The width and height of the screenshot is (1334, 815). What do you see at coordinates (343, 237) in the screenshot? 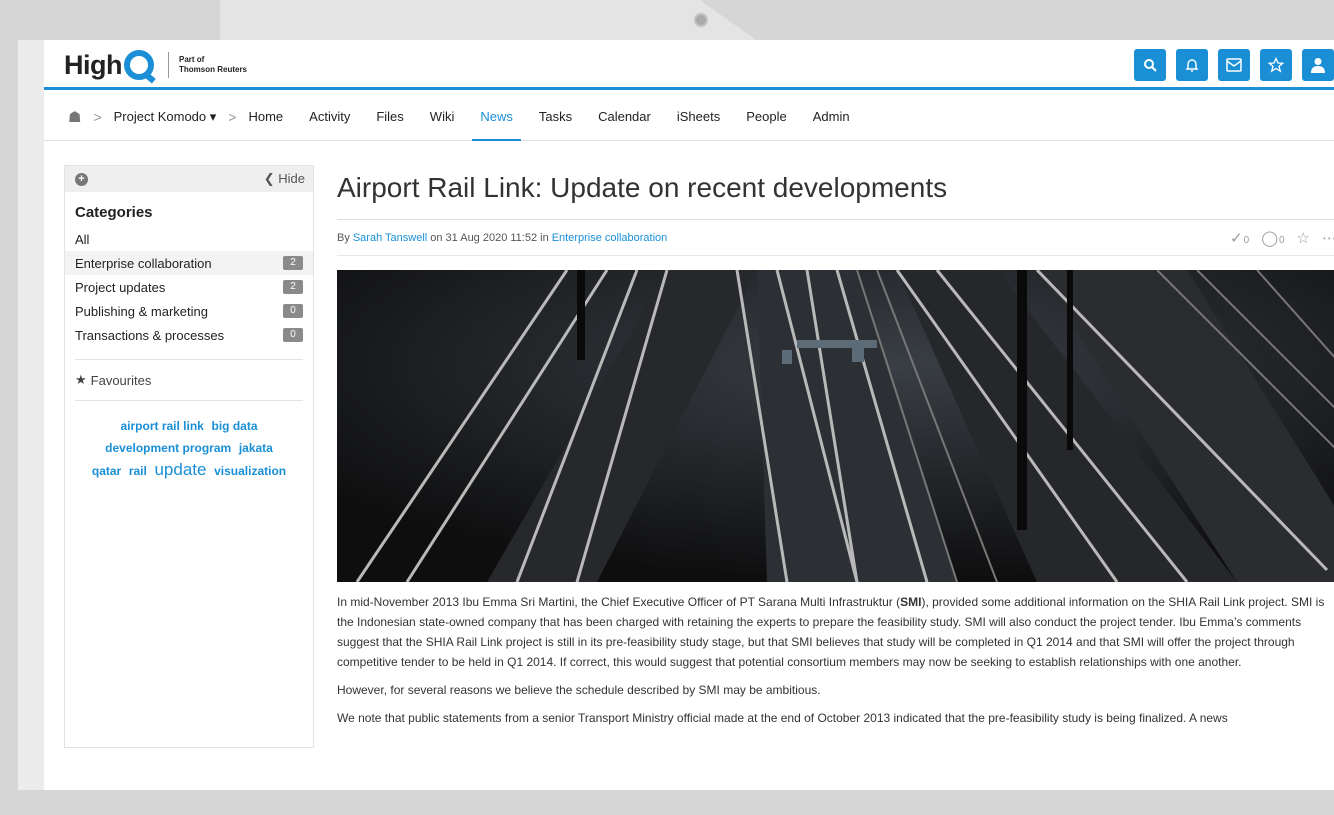
I see `byline-prefix: By` at bounding box center [343, 237].